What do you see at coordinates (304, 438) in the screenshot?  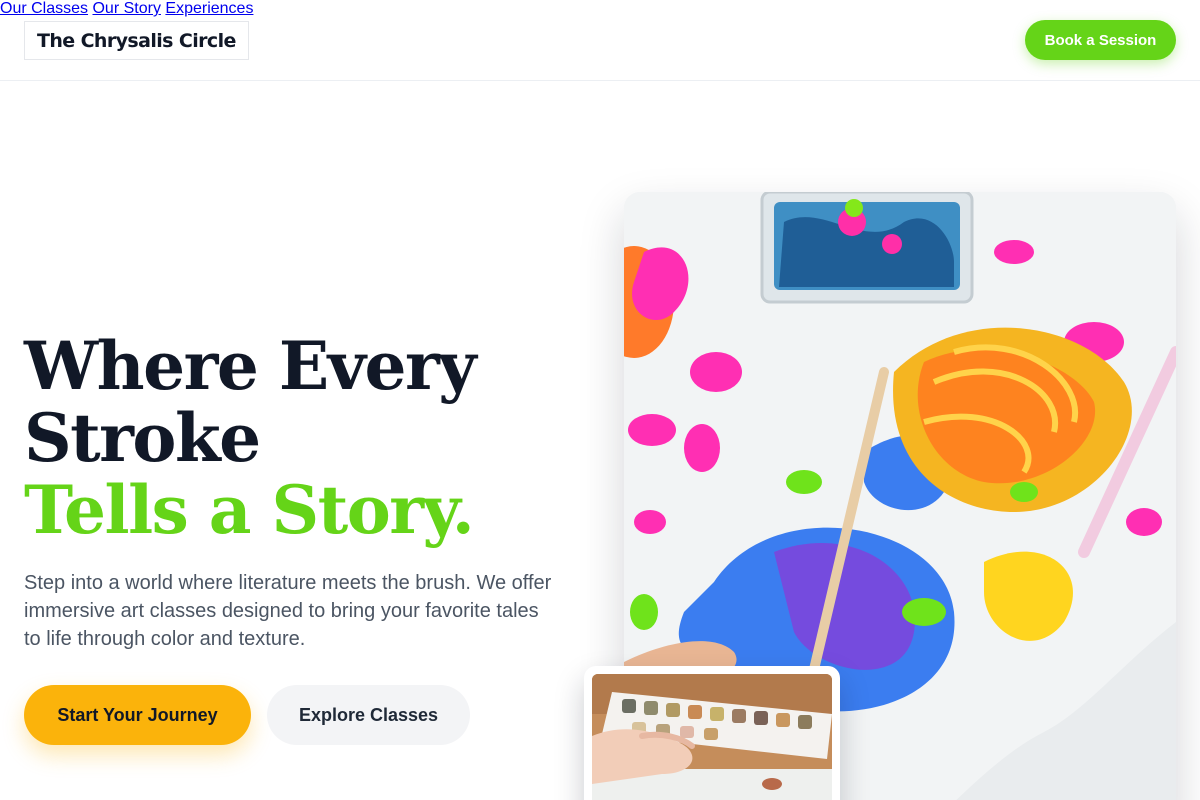 I see `hero-title: Where Every Stroke Tells a Story.` at bounding box center [304, 438].